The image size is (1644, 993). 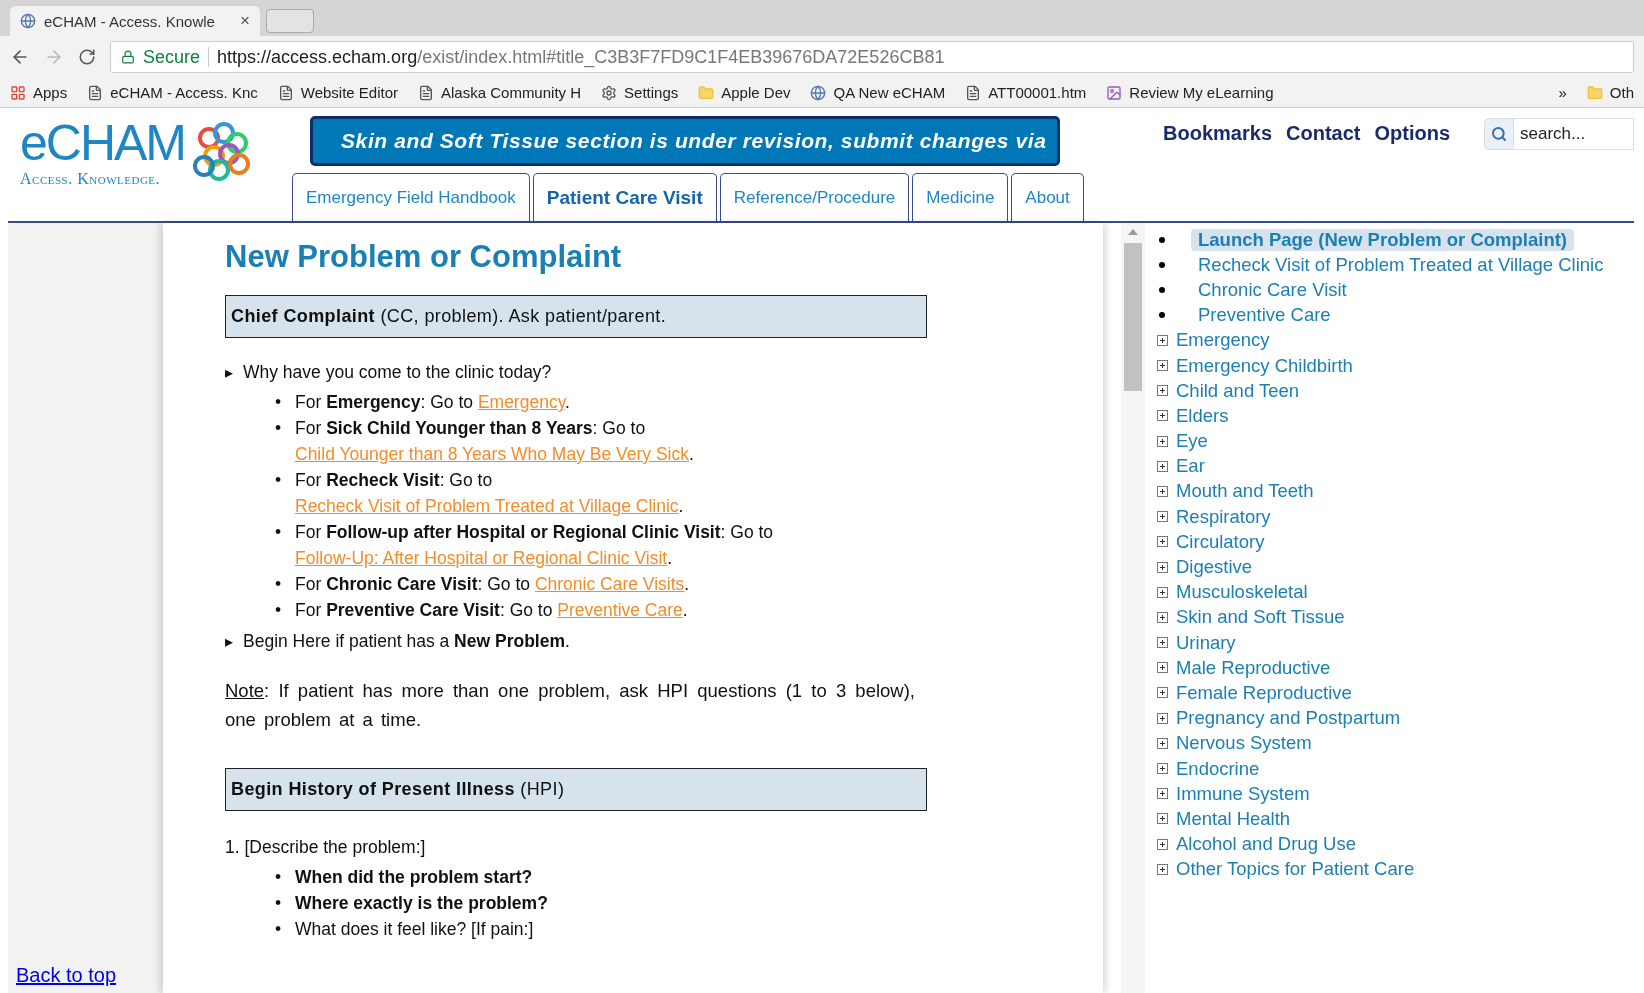 I want to click on address-bar: Secure https://access.echam.org/exist/index.html#title_C3B3F7FD9C1F4EB39676DA72E526CB81, so click(x=872, y=57).